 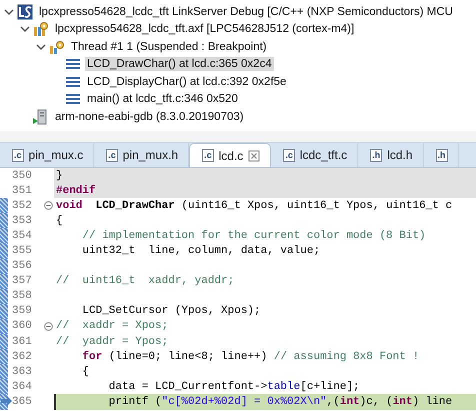 What do you see at coordinates (22, 266) in the screenshot?
I see `line-number: 356` at bounding box center [22, 266].